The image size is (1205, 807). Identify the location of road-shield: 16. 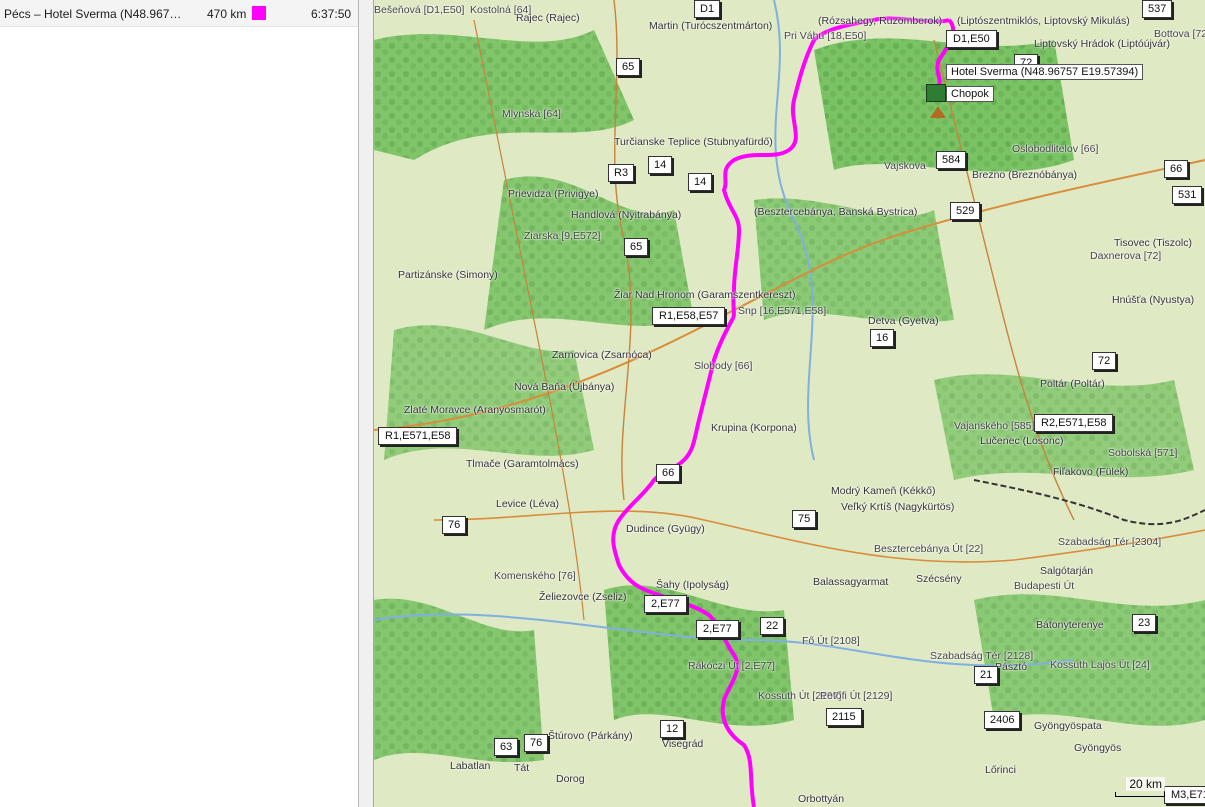
(882, 338).